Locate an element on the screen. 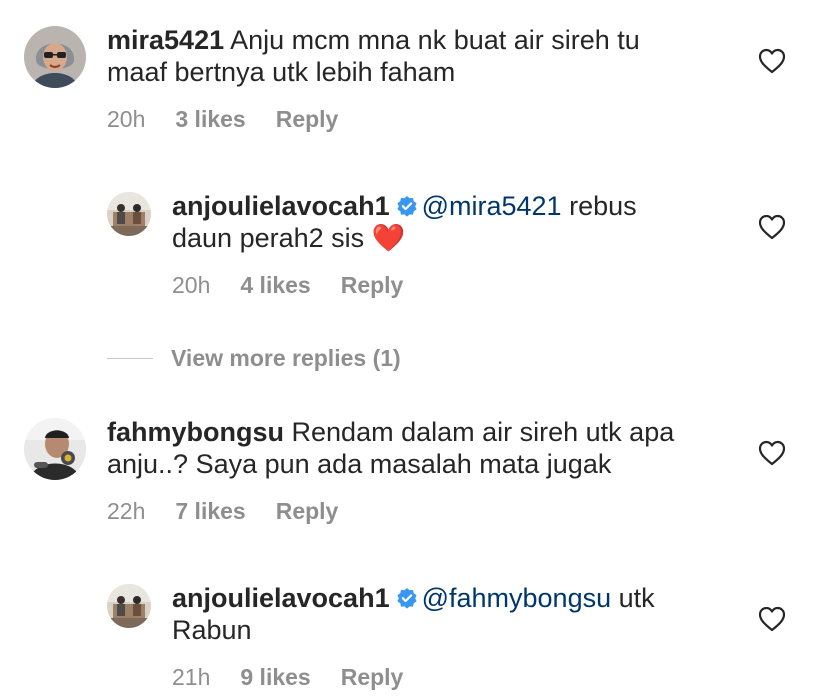  reply-time: 21h is located at coordinates (191, 677).